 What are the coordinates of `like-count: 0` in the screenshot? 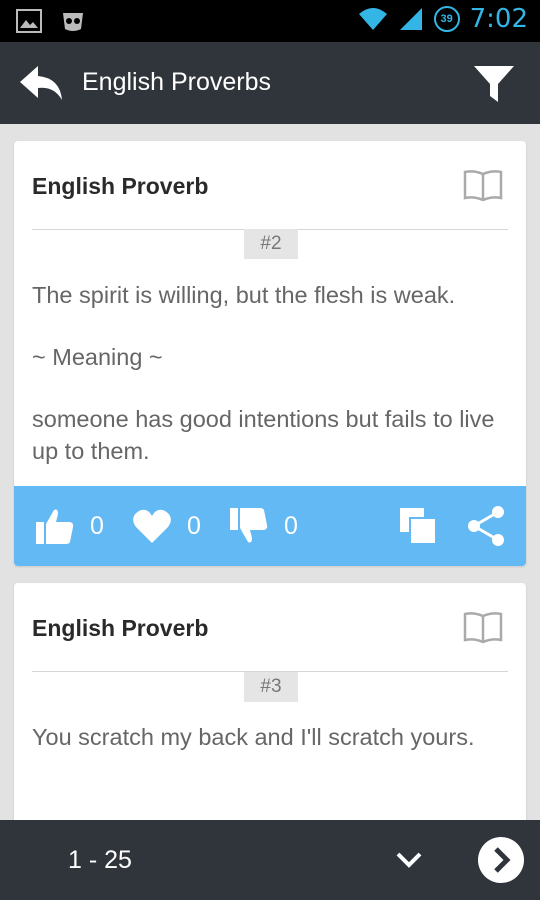 It's located at (97, 525).